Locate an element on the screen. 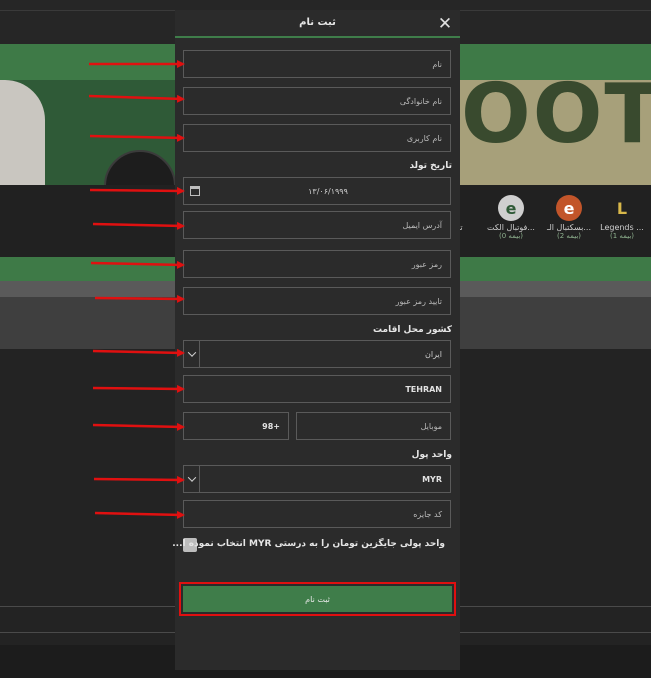  modal-header: ثبت نام ✕ is located at coordinates (317, 24).